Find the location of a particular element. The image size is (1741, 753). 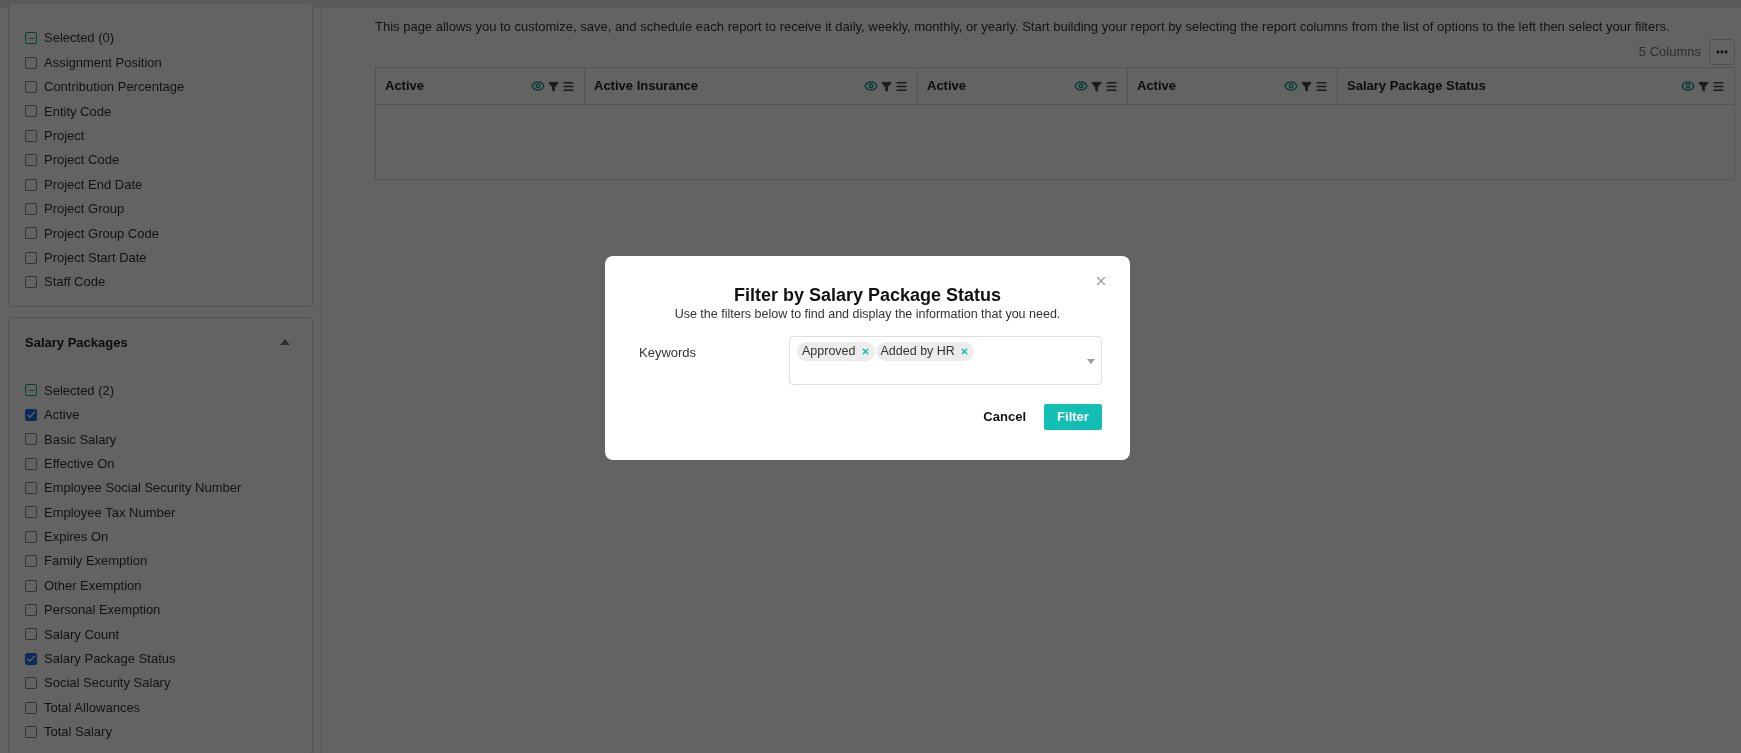

keyword-tag: Approved is located at coordinates (836, 351).